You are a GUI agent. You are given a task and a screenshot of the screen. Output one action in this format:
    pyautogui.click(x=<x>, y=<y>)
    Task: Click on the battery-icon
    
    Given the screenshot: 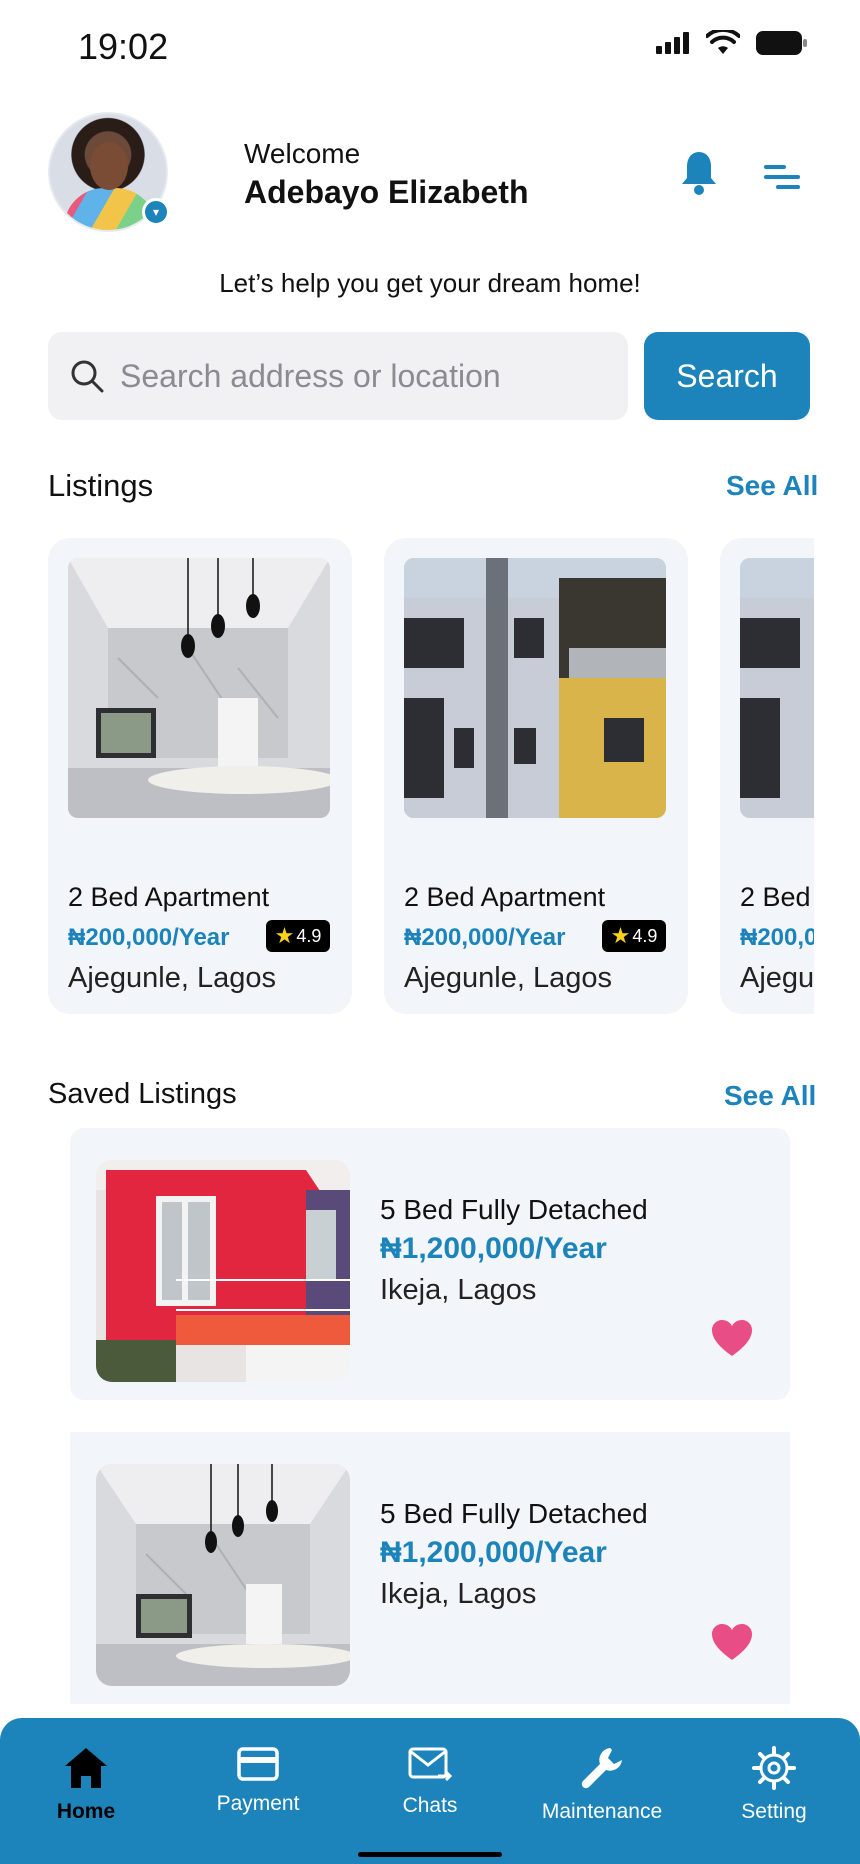 What is the action you would take?
    pyautogui.click(x=781, y=43)
    